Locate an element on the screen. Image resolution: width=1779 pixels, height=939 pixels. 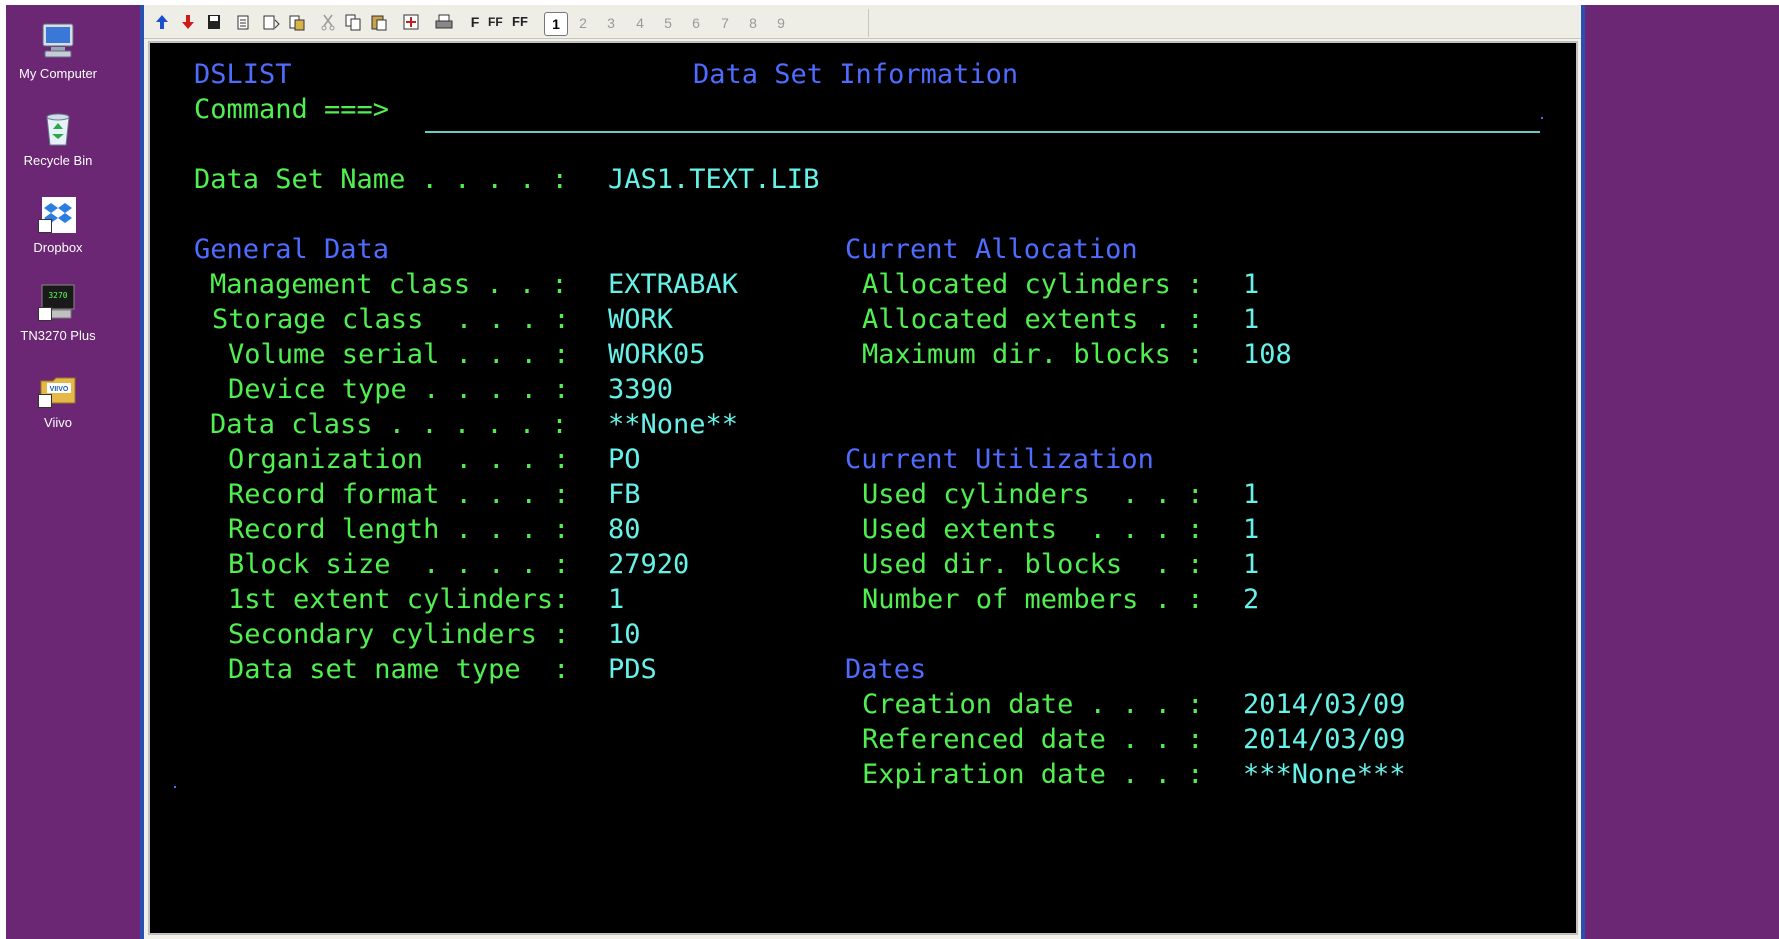
session-page-9: 9 is located at coordinates (781, 23).